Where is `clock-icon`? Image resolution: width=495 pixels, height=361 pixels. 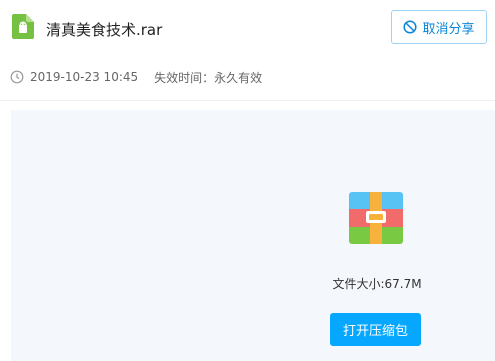 clock-icon is located at coordinates (17, 77).